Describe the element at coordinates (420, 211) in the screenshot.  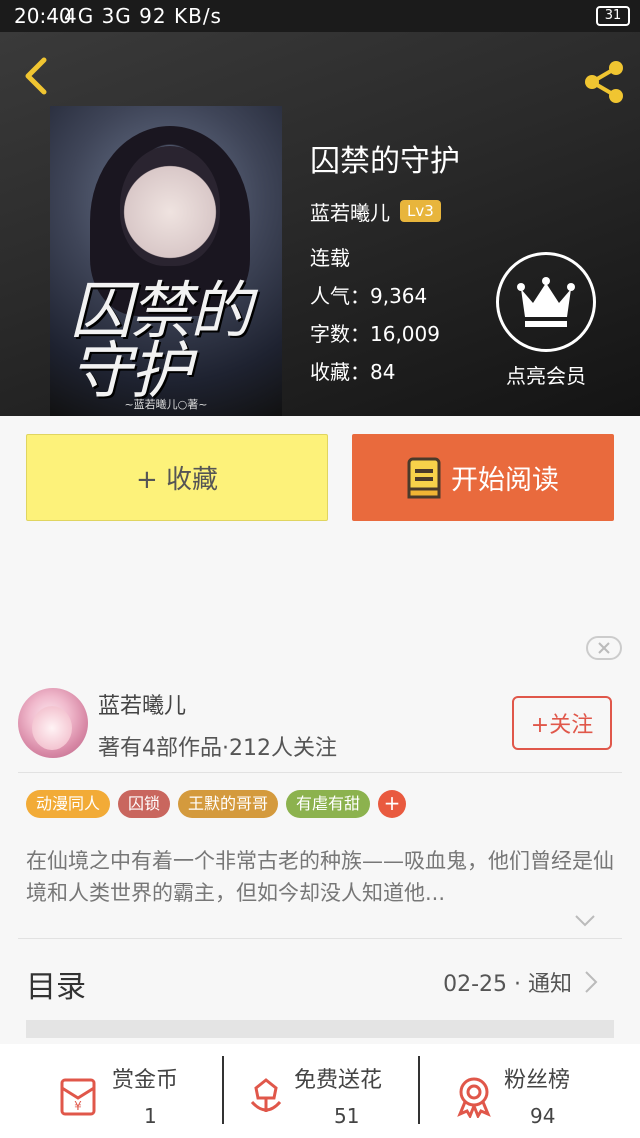
I see `level-badge: Lv3` at that location.